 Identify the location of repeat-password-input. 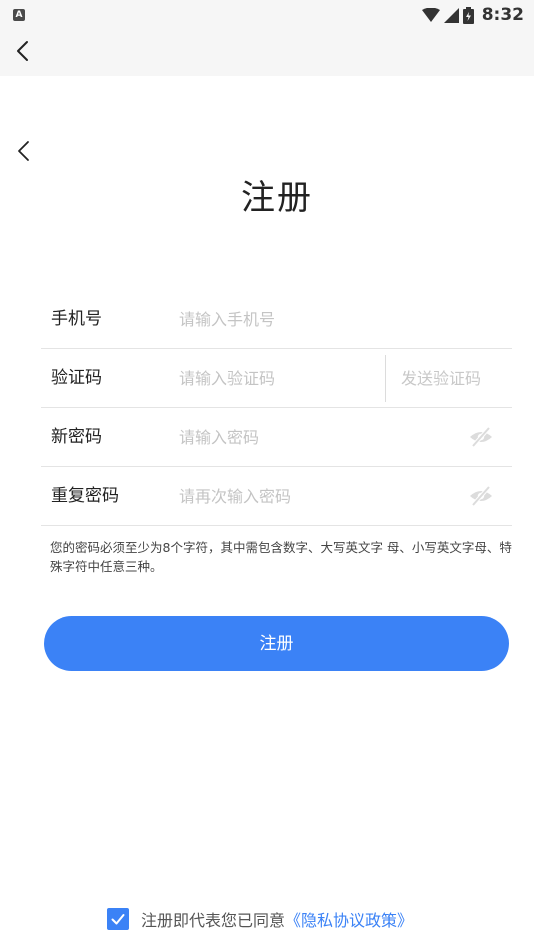
(279, 496).